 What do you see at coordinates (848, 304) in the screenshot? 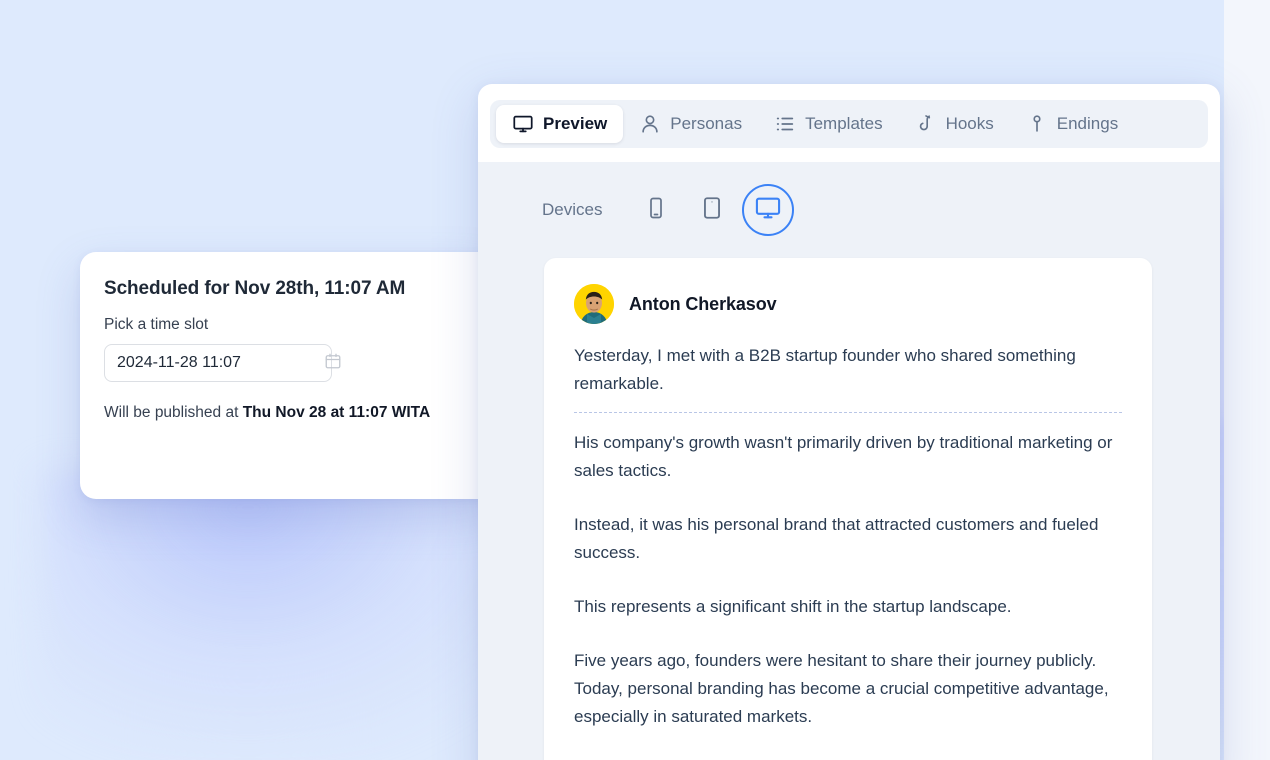
I see `post-author-row: Anton Cherkasov` at bounding box center [848, 304].